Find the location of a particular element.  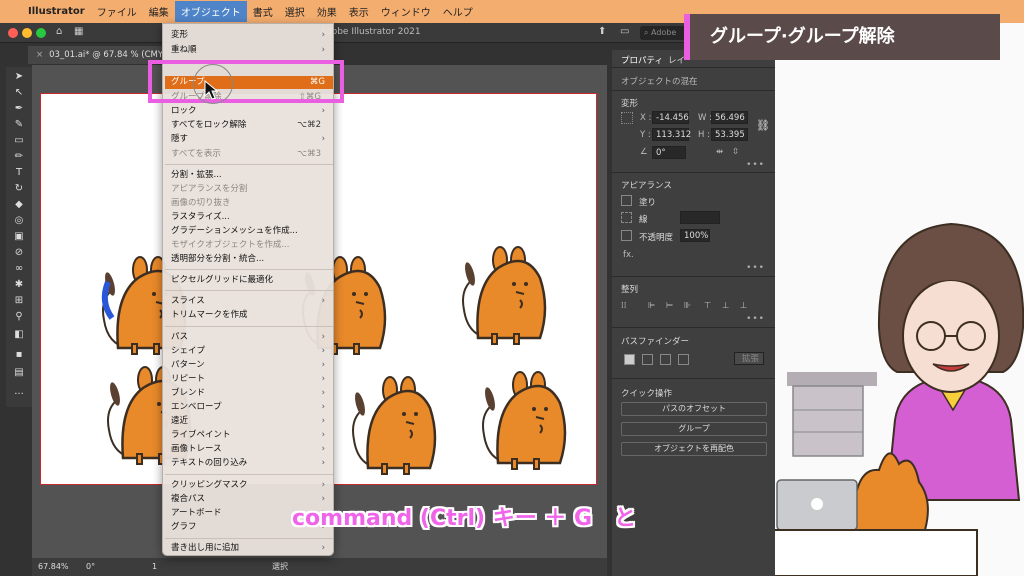

menu-item-pattern: パターン › is located at coordinates (250, 365).